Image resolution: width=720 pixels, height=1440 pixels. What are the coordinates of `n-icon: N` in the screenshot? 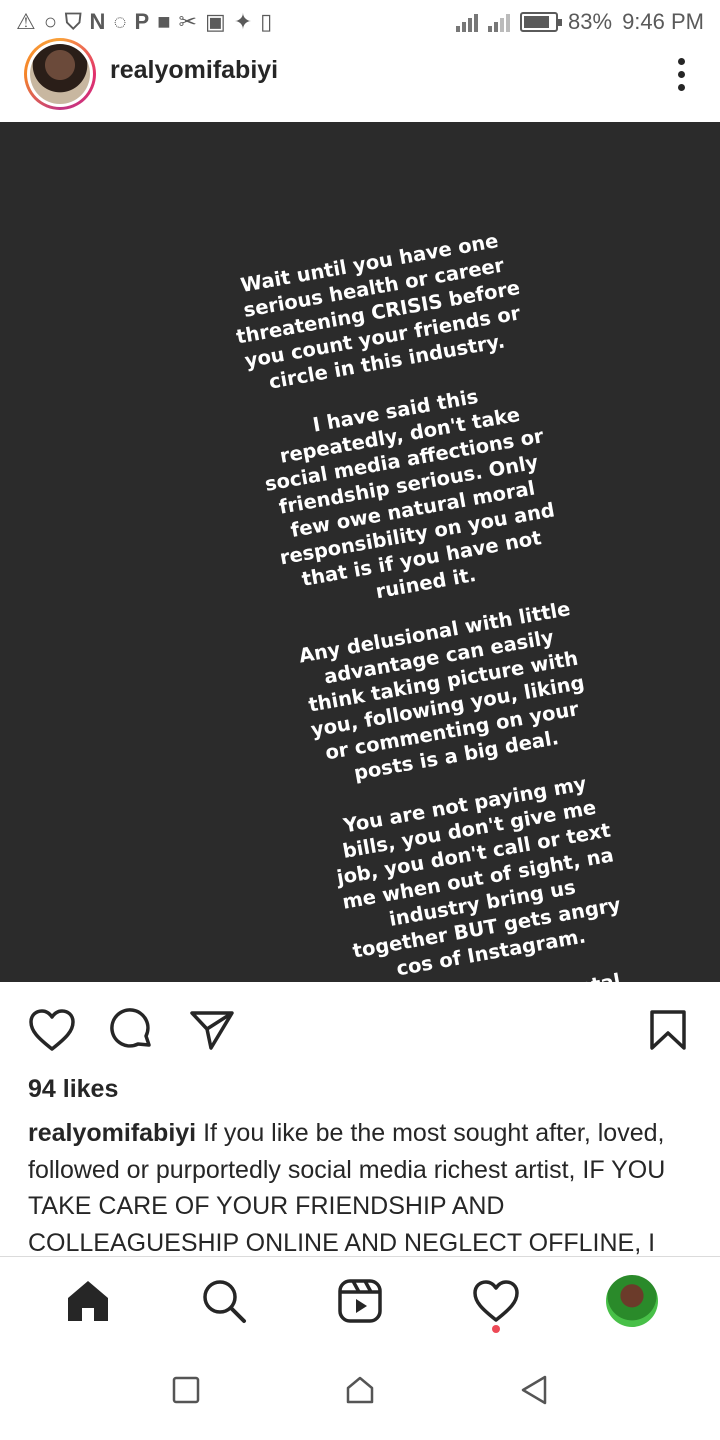 It's located at (97, 21).